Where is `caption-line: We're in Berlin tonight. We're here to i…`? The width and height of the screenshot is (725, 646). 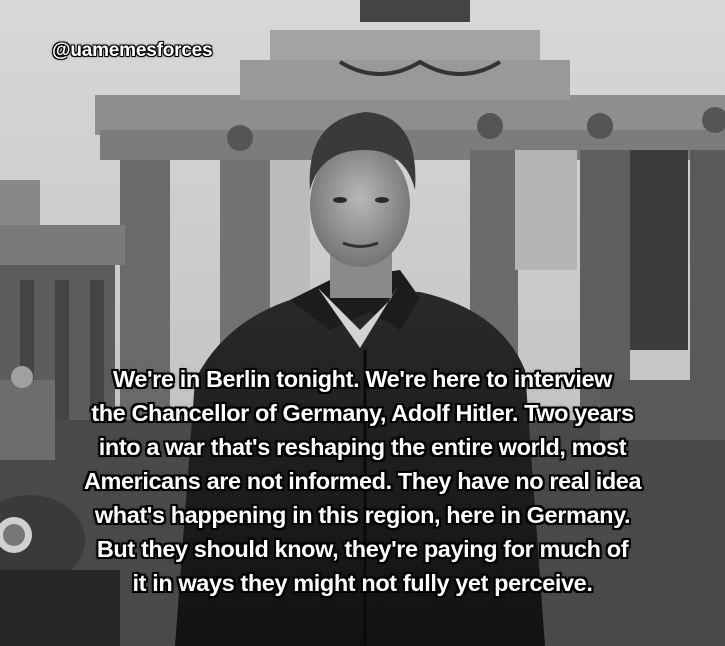
caption-line: We're in Berlin tonight. We're here to i… is located at coordinates (362, 379).